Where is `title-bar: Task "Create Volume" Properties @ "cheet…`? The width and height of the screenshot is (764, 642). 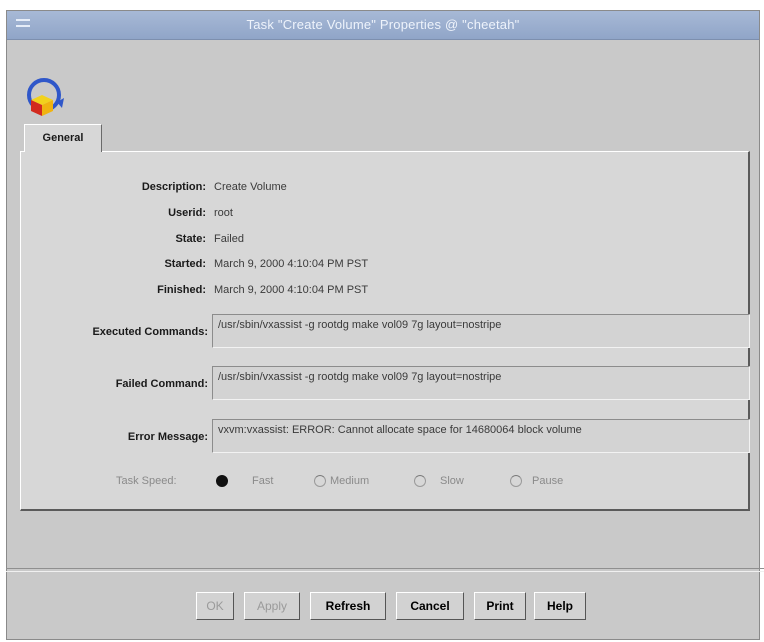
title-bar: Task "Create Volume" Properties @ "cheet… is located at coordinates (383, 25).